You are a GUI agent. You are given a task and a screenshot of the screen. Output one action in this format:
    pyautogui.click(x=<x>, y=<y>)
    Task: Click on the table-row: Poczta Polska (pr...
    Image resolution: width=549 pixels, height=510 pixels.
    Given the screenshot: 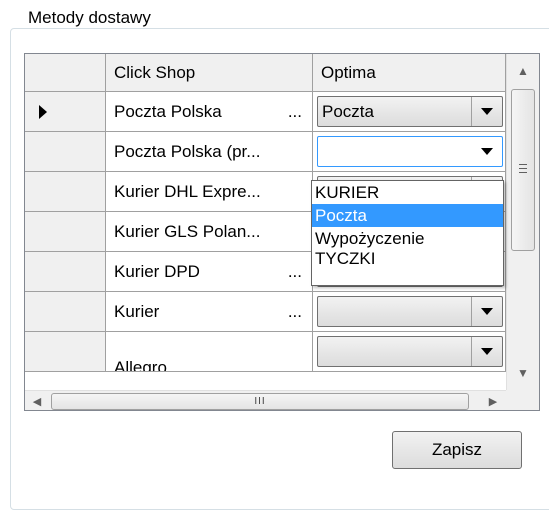 What is the action you would take?
    pyautogui.click(x=265, y=152)
    